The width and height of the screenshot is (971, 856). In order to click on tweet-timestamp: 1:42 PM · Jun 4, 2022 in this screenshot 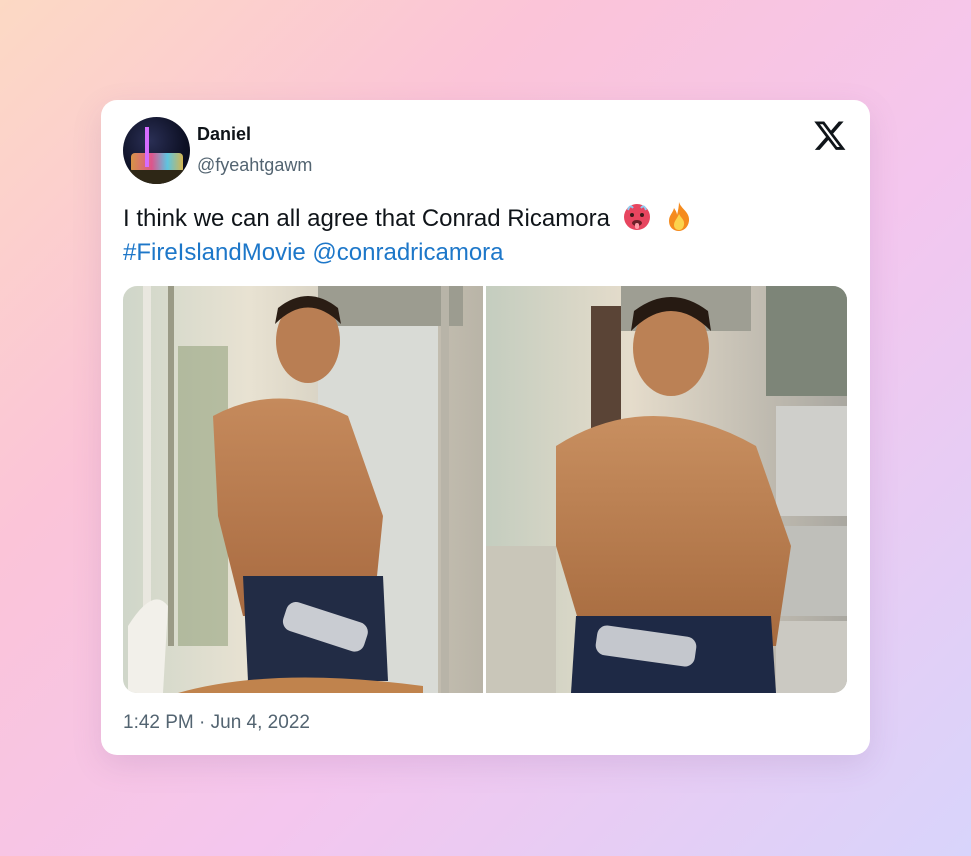, I will do `click(216, 723)`.